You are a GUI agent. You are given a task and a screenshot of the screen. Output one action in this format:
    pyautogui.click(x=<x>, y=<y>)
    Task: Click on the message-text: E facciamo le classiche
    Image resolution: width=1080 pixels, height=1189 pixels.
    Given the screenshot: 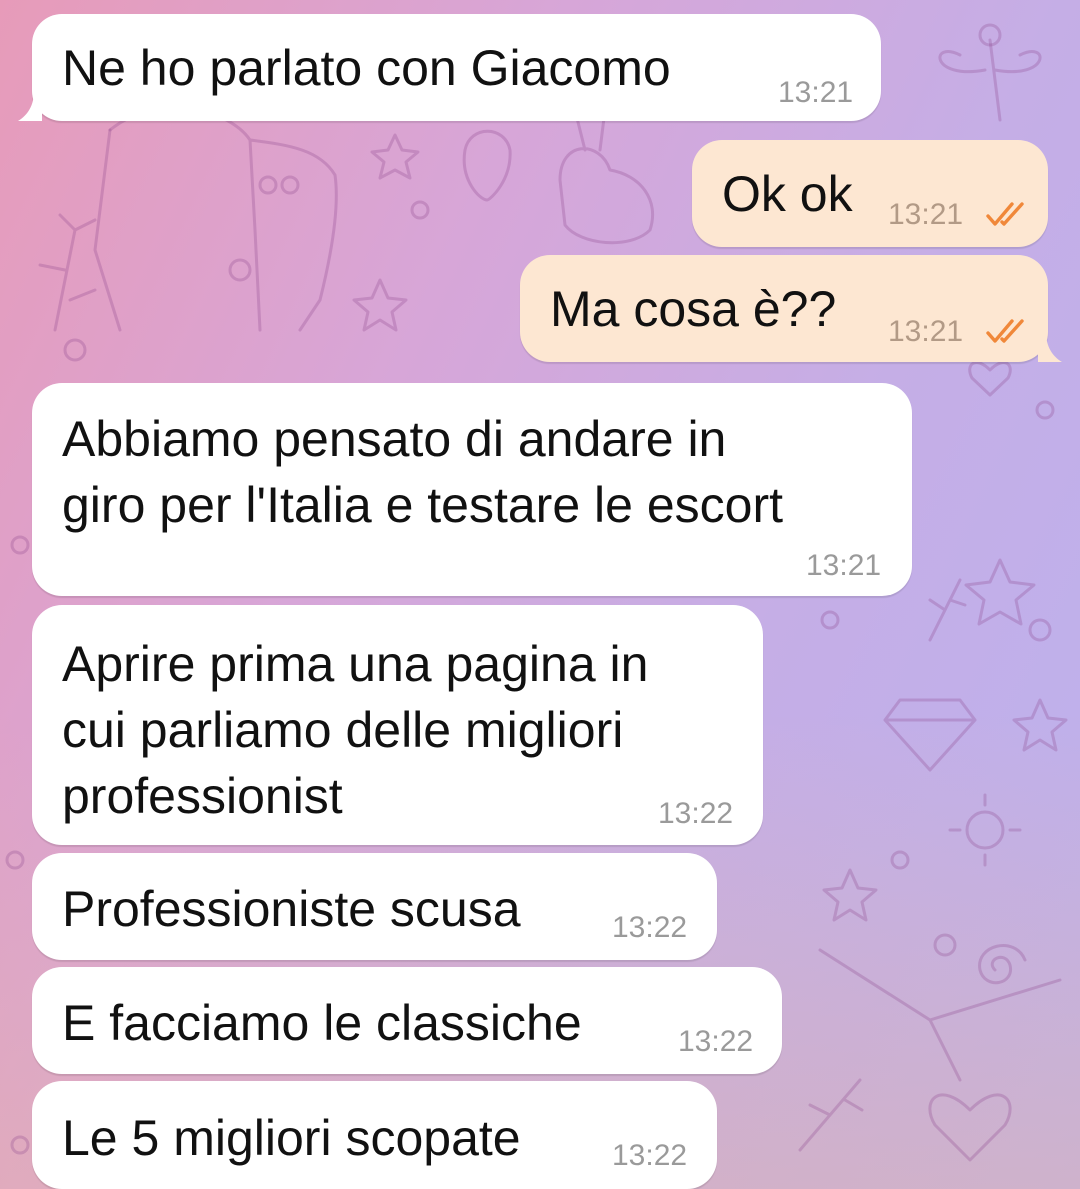 What is the action you would take?
    pyautogui.click(x=322, y=1023)
    